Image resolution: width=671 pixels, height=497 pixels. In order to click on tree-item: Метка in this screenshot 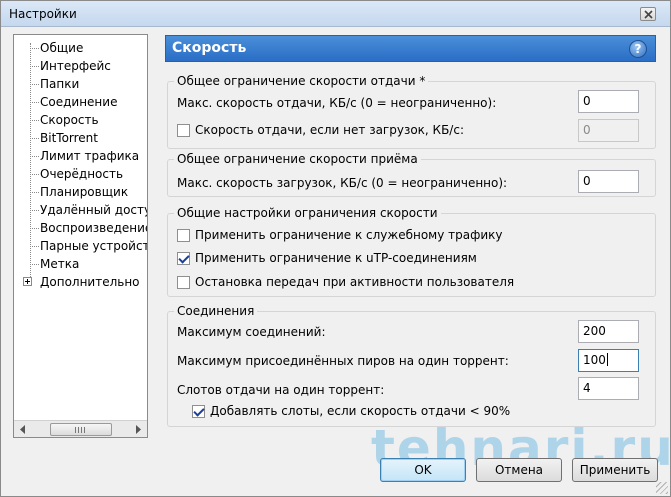, I will do `click(80, 264)`.